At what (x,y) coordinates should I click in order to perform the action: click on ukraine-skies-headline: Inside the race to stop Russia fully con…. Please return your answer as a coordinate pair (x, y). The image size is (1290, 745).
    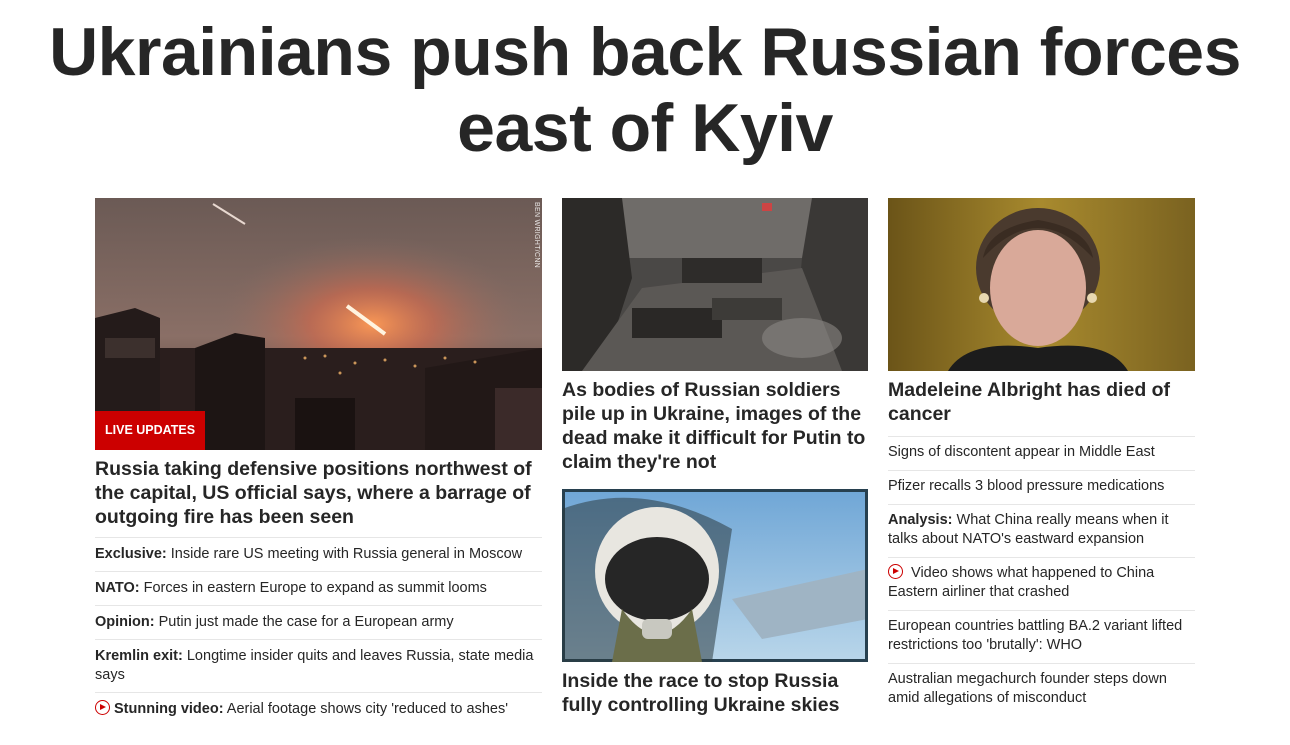
    Looking at the image, I should click on (715, 693).